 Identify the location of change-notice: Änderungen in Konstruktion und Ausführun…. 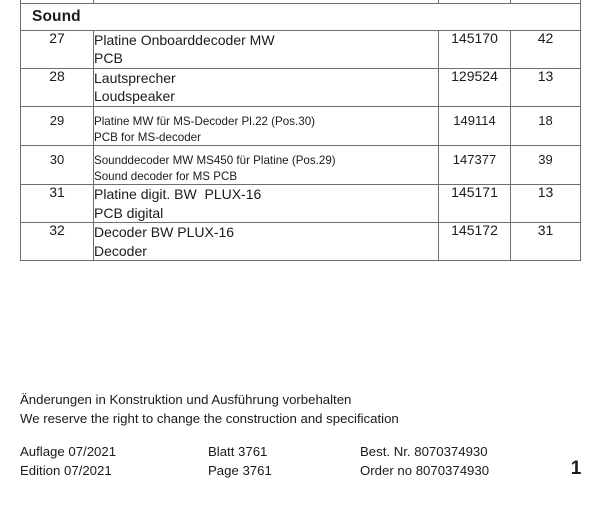
(209, 409).